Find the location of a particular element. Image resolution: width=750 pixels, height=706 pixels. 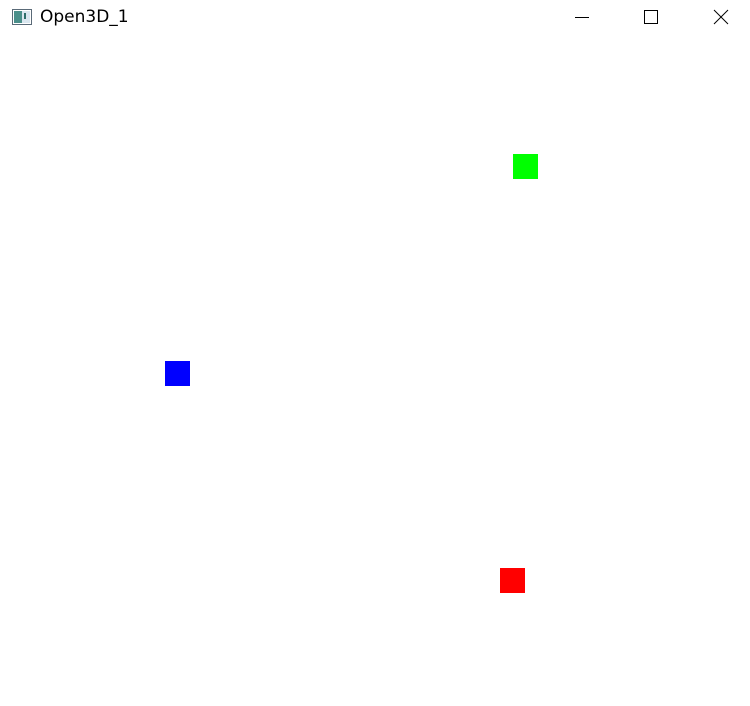

minimize-button is located at coordinates (582, 17).